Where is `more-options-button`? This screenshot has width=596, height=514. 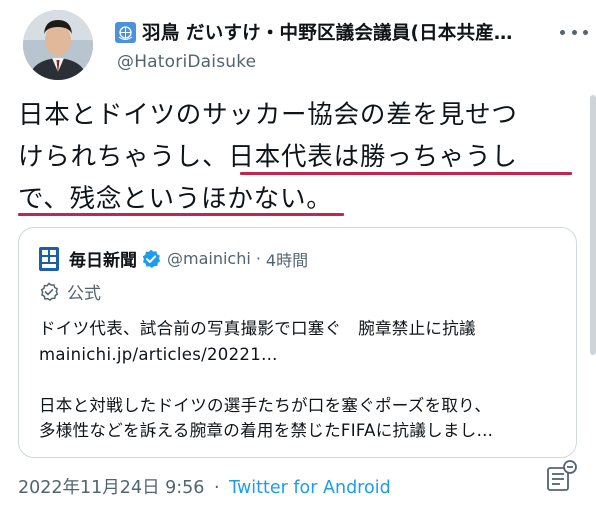 more-options-button is located at coordinates (574, 32).